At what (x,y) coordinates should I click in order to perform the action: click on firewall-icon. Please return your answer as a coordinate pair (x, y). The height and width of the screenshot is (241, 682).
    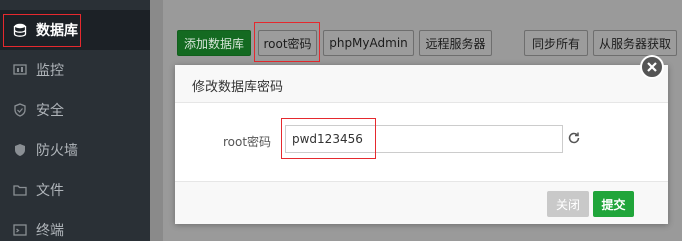
    Looking at the image, I should click on (20, 150).